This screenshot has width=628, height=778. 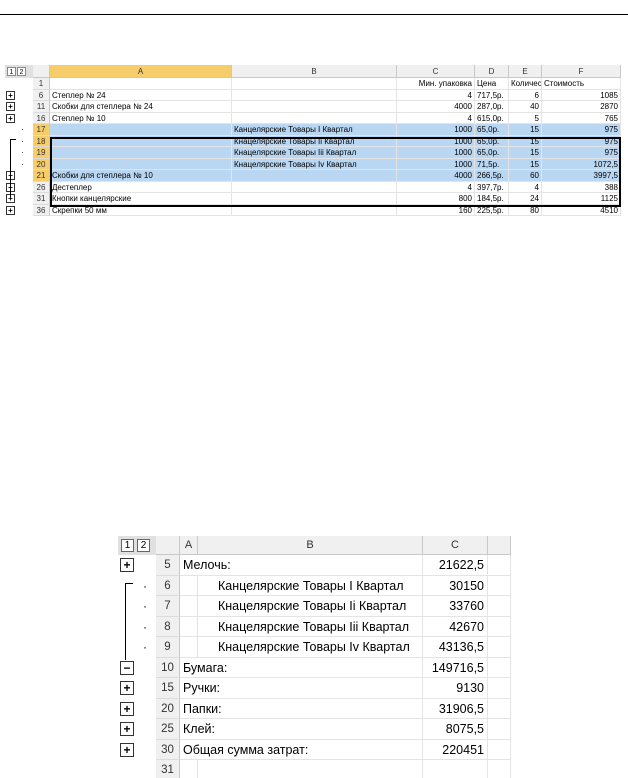 I want to click on outline-level-2-button: 2, so click(x=21, y=71).